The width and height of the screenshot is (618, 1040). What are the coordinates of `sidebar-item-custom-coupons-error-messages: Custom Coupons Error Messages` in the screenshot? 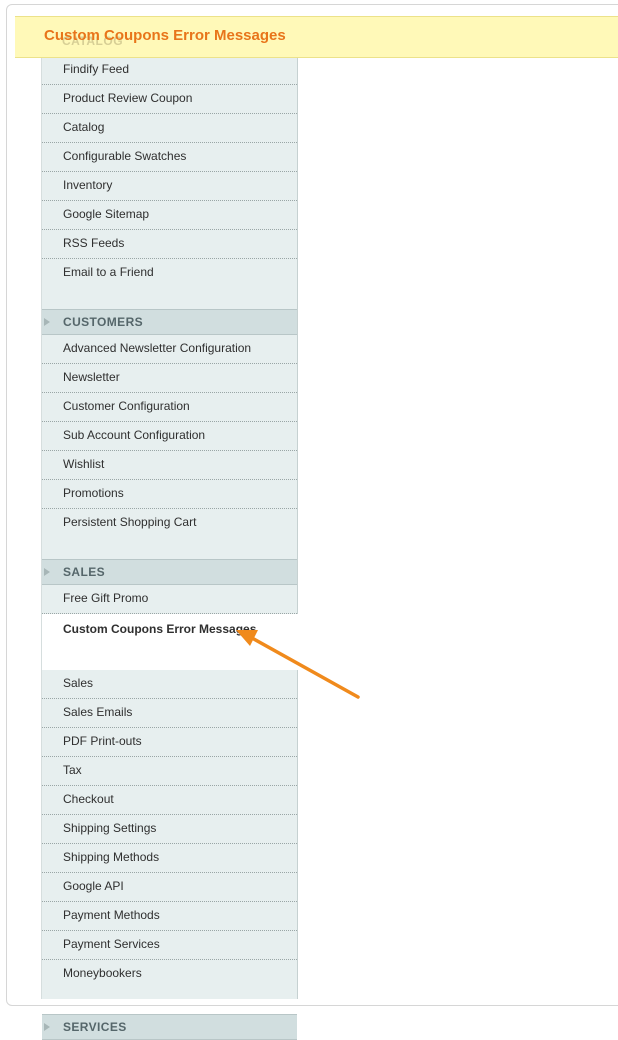 It's located at (170, 642).